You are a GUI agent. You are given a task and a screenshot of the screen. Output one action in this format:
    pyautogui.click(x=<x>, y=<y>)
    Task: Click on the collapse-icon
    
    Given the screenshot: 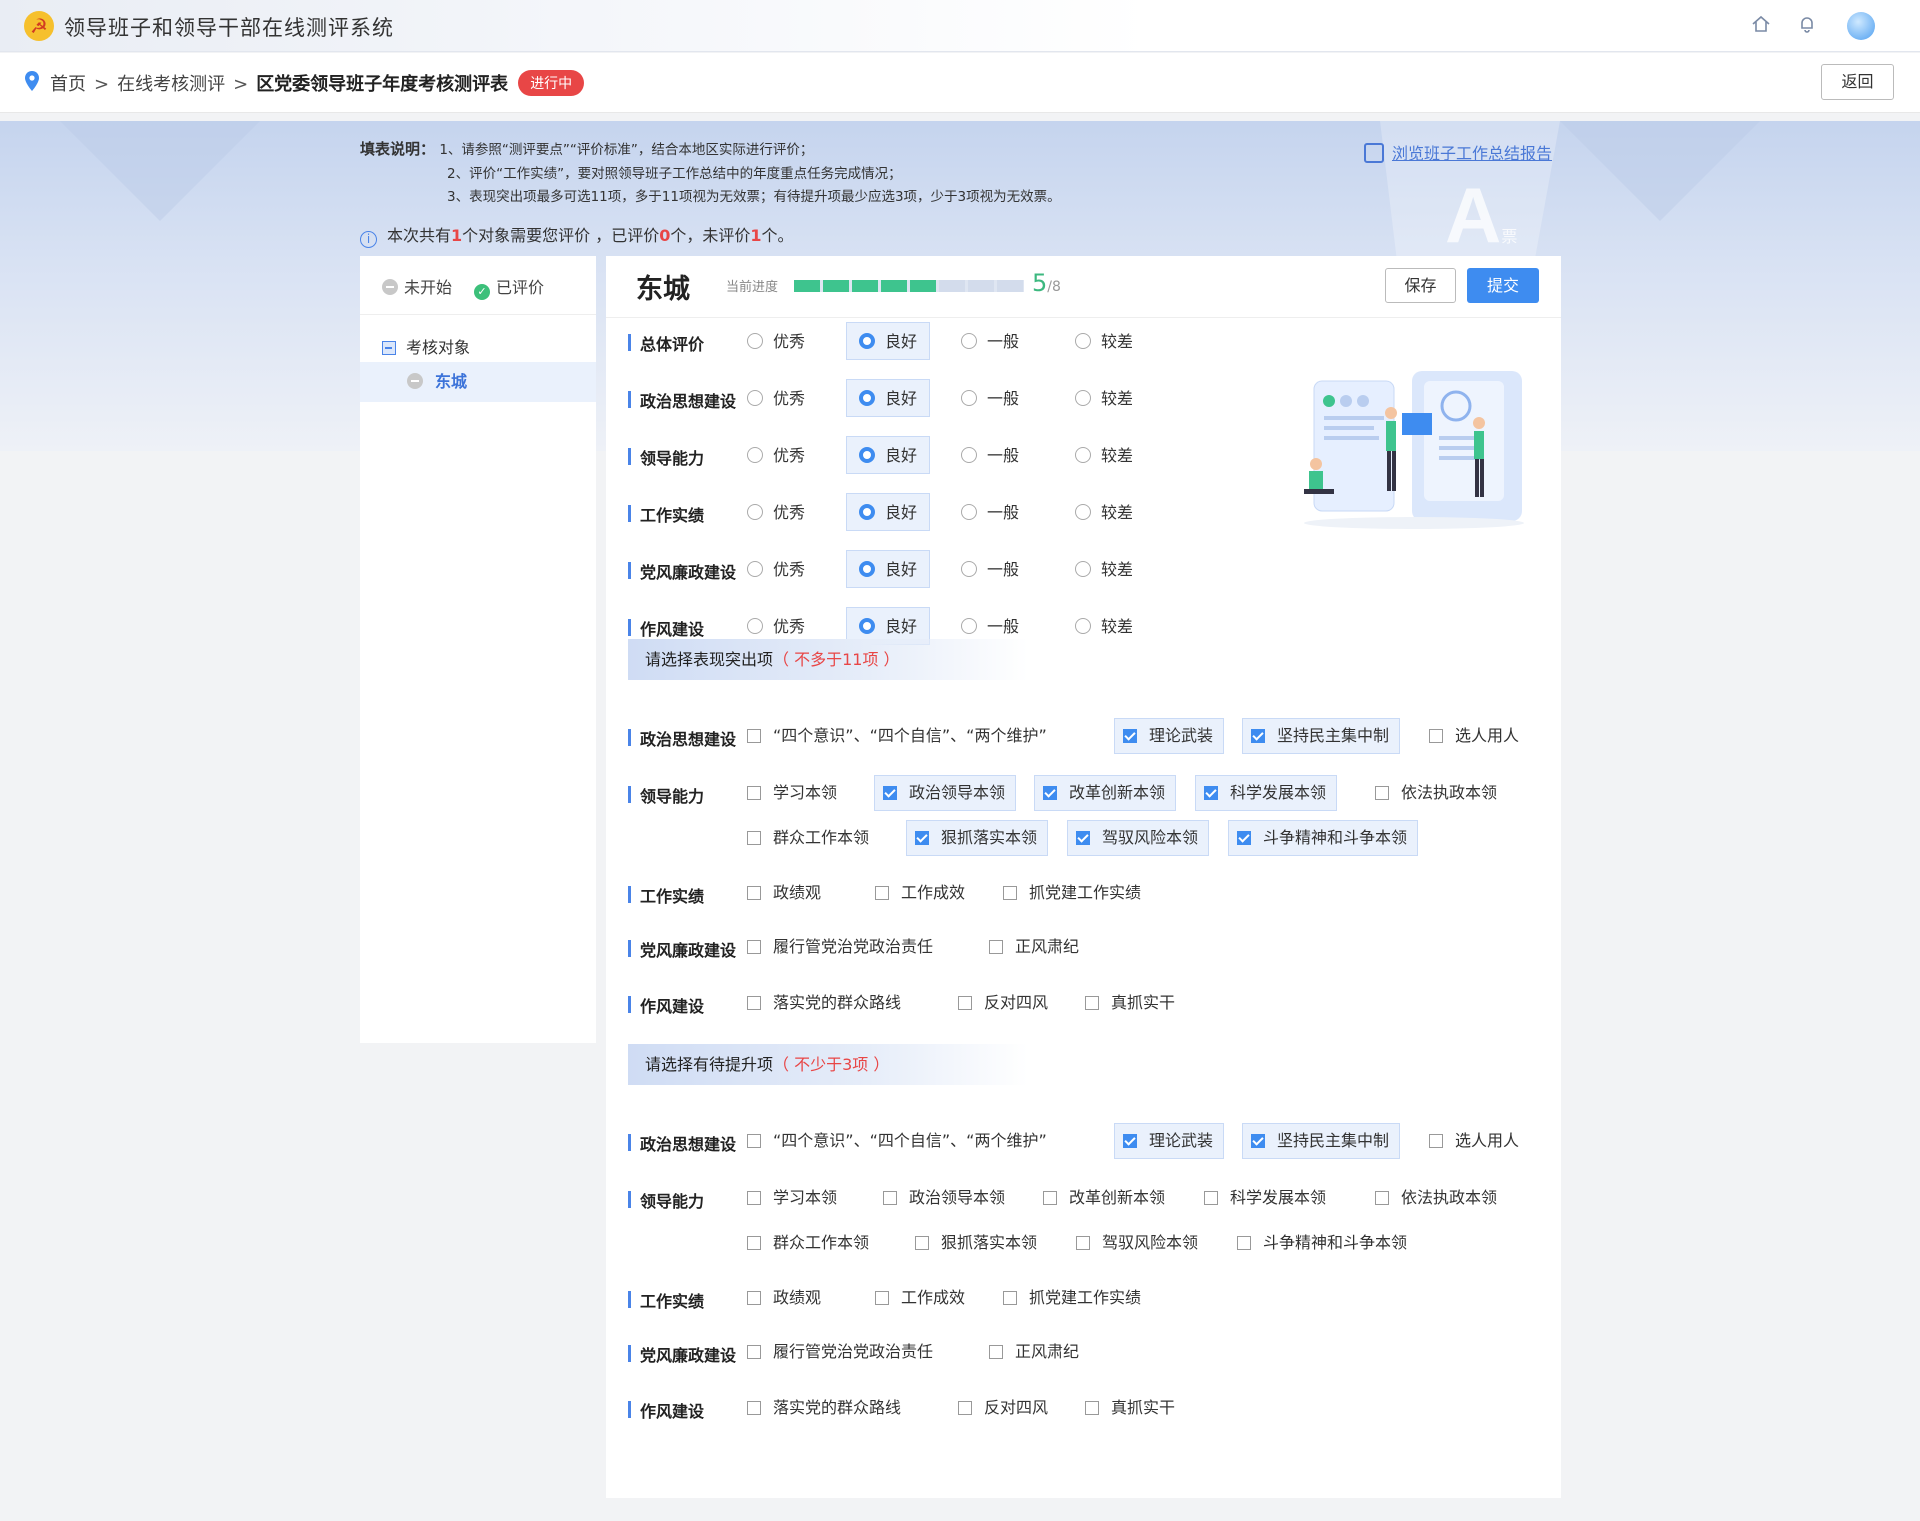 What is the action you would take?
    pyautogui.click(x=389, y=348)
    